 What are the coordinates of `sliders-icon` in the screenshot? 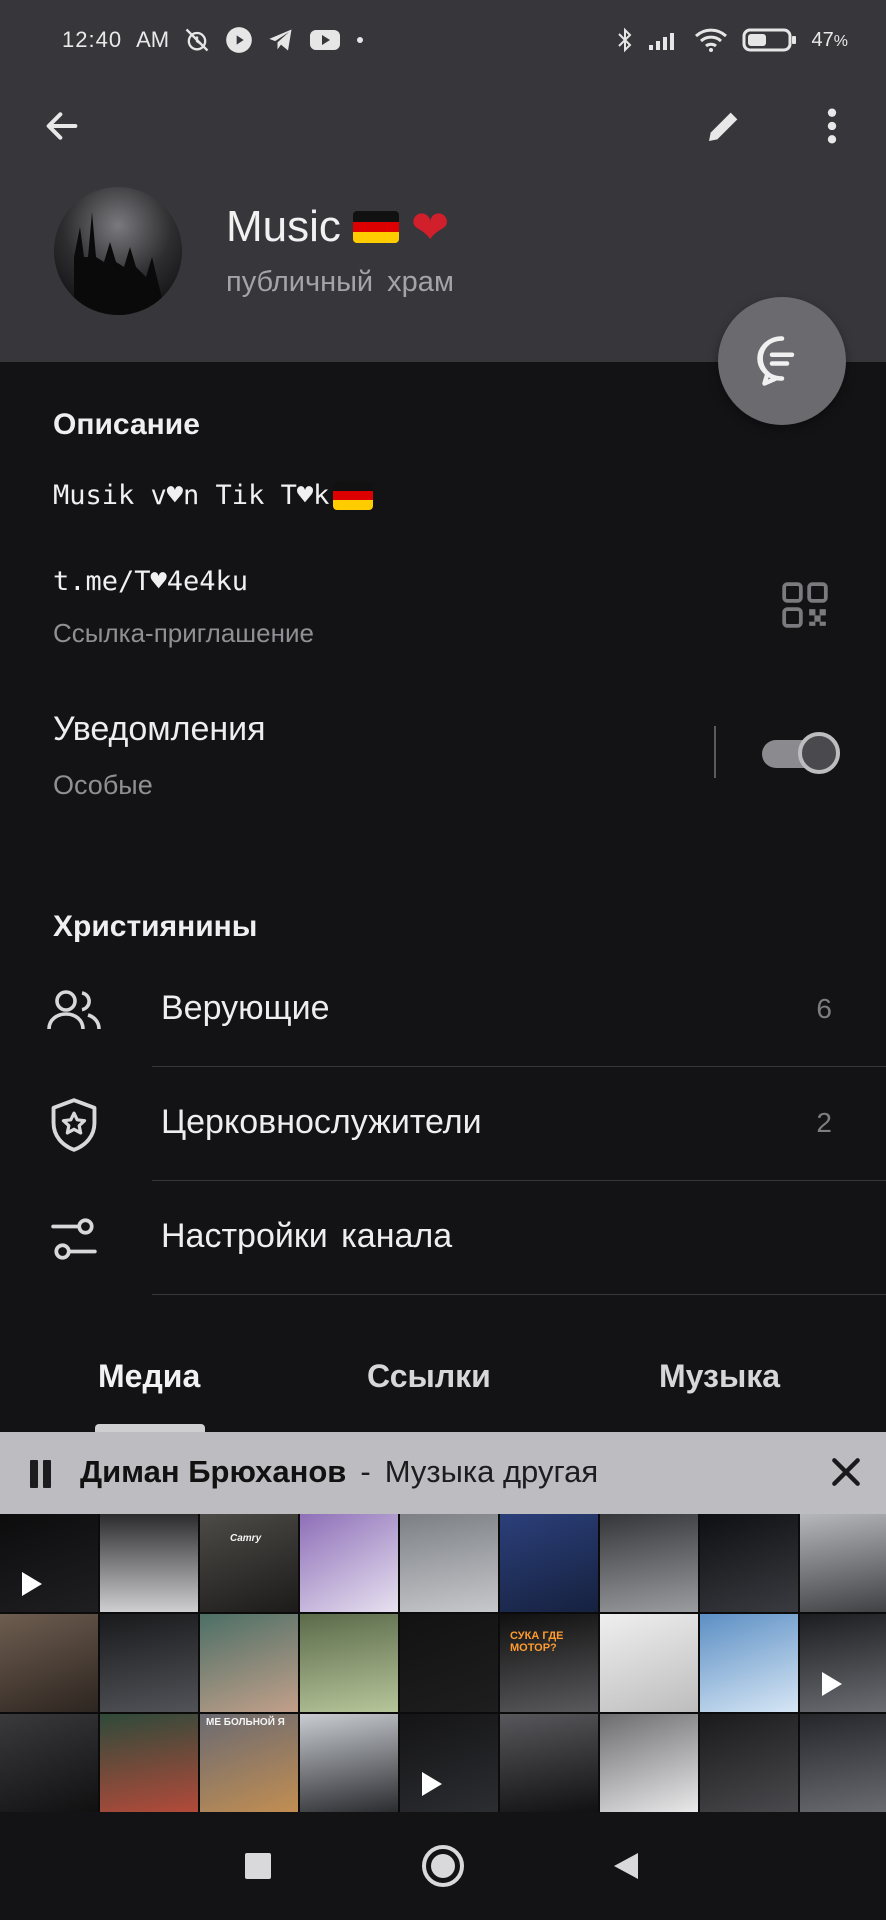 It's located at (74, 1239).